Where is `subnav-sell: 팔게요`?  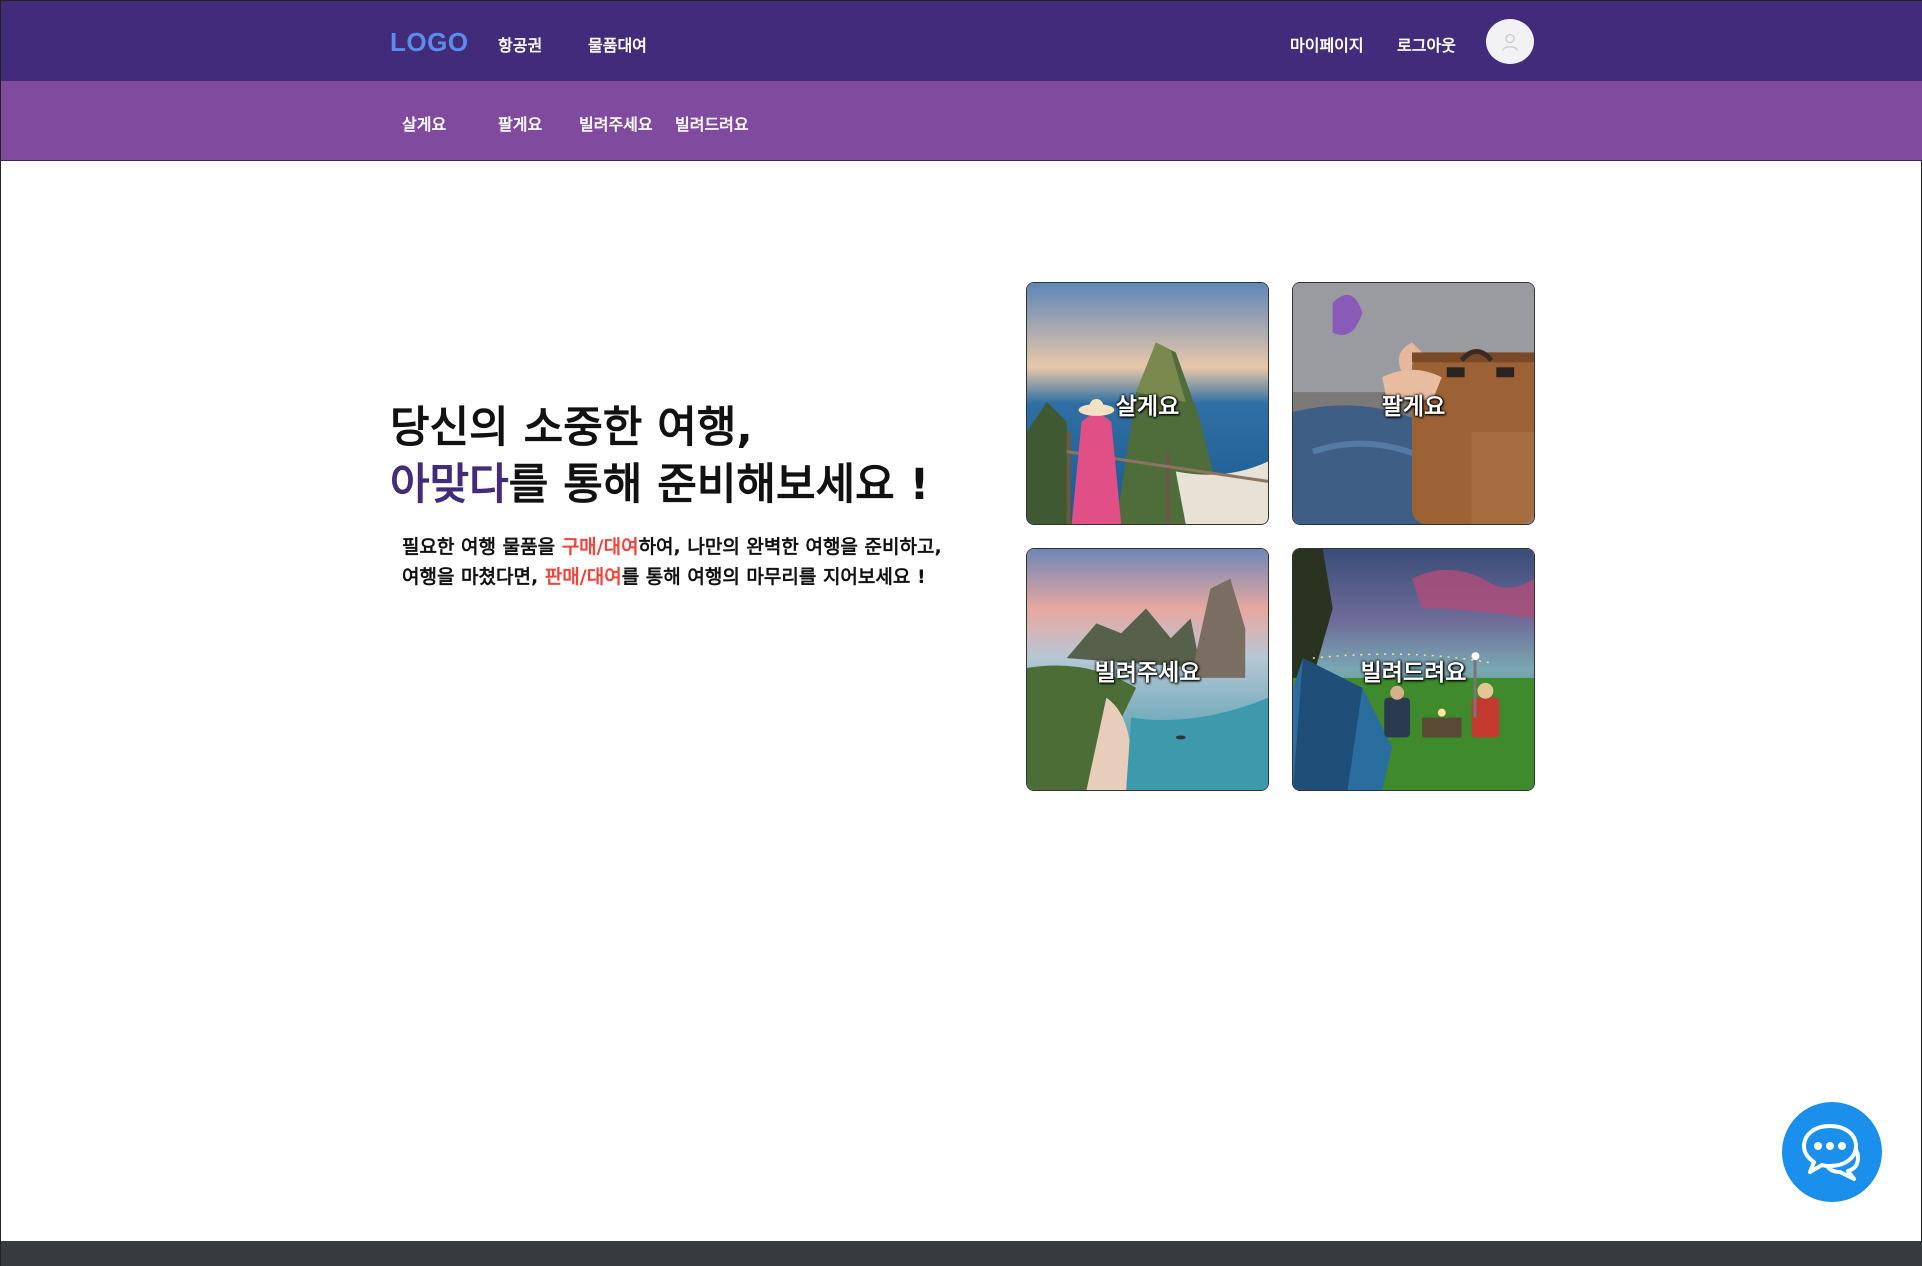
subnav-sell: 팔게요 is located at coordinates (520, 123).